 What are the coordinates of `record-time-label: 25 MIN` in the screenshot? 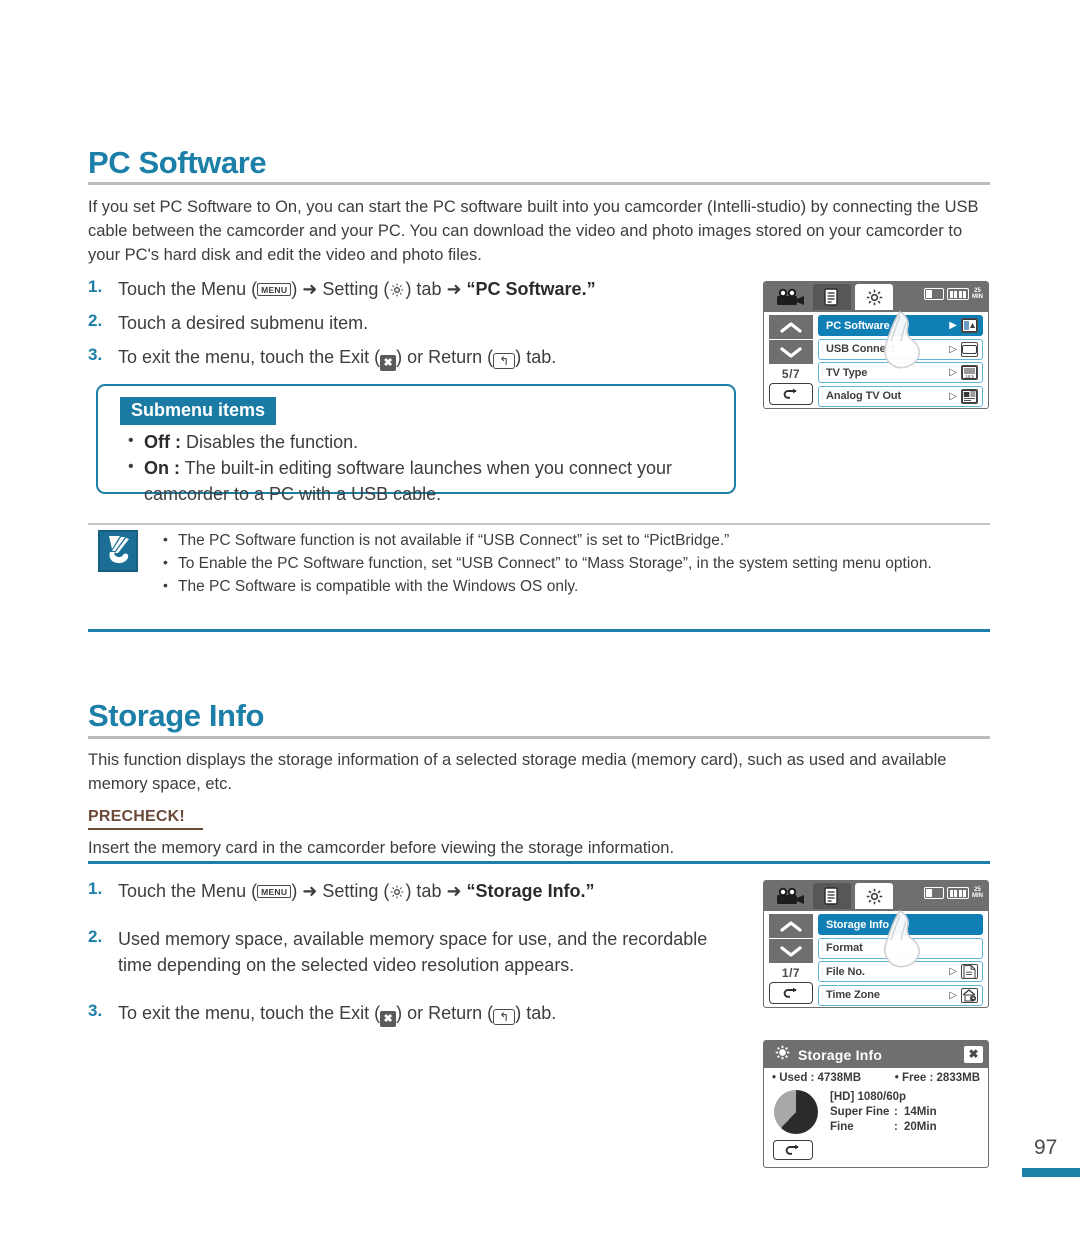 It's located at (977, 294).